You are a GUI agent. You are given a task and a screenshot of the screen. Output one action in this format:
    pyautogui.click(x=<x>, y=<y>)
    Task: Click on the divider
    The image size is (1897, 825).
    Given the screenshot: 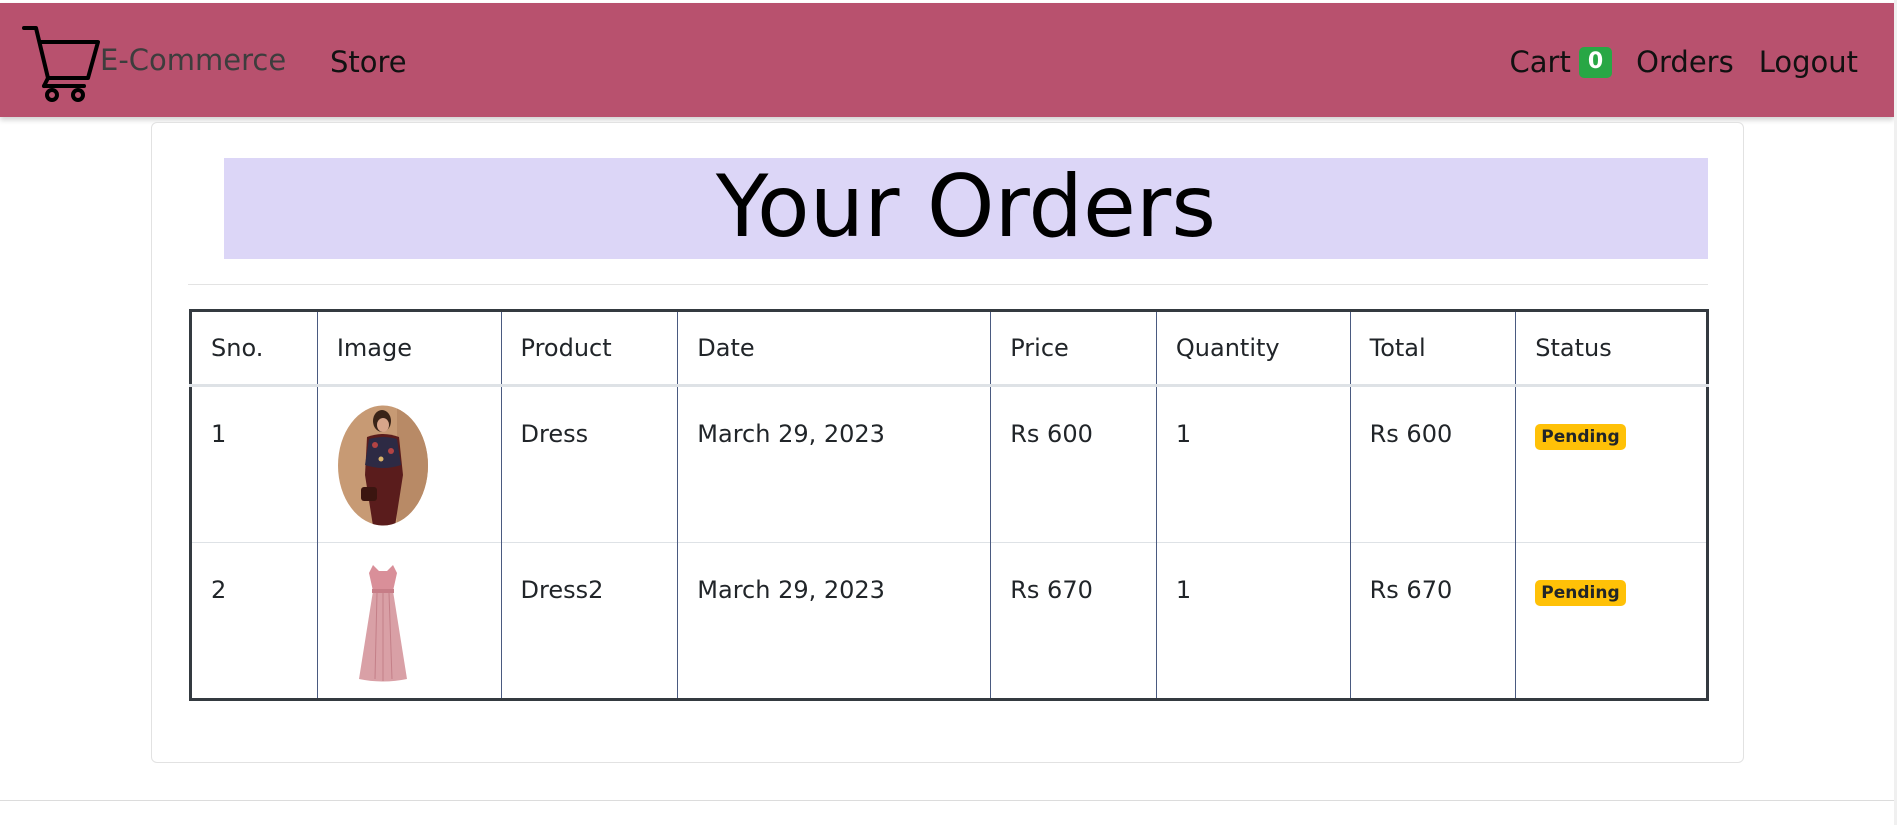 What is the action you would take?
    pyautogui.click(x=948, y=284)
    